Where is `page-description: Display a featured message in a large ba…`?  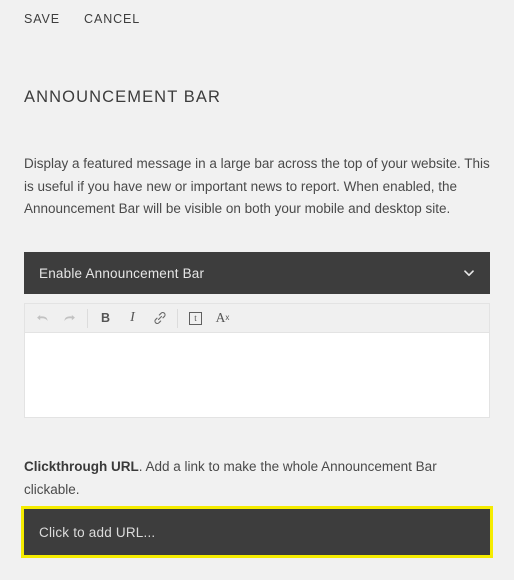
page-description: Display a featured message in a large ba… is located at coordinates (257, 186).